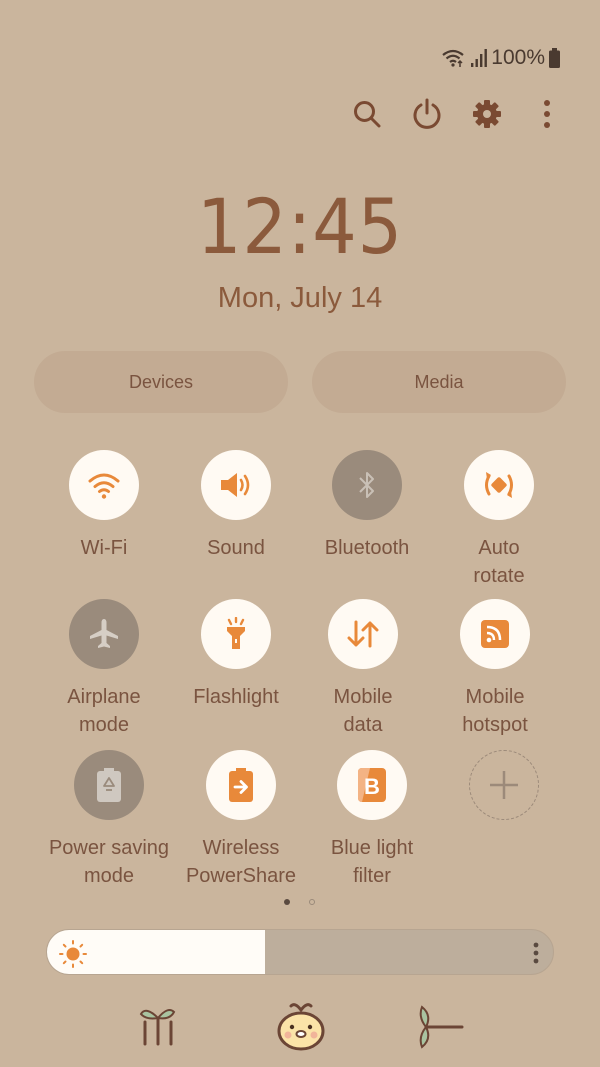 The height and width of the screenshot is (1067, 600). Describe the element at coordinates (287, 902) in the screenshot. I see `page-dot-active` at that location.